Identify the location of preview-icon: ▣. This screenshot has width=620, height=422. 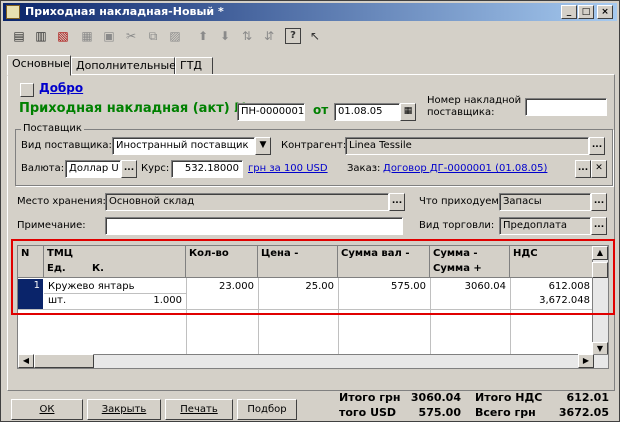
(109, 36).